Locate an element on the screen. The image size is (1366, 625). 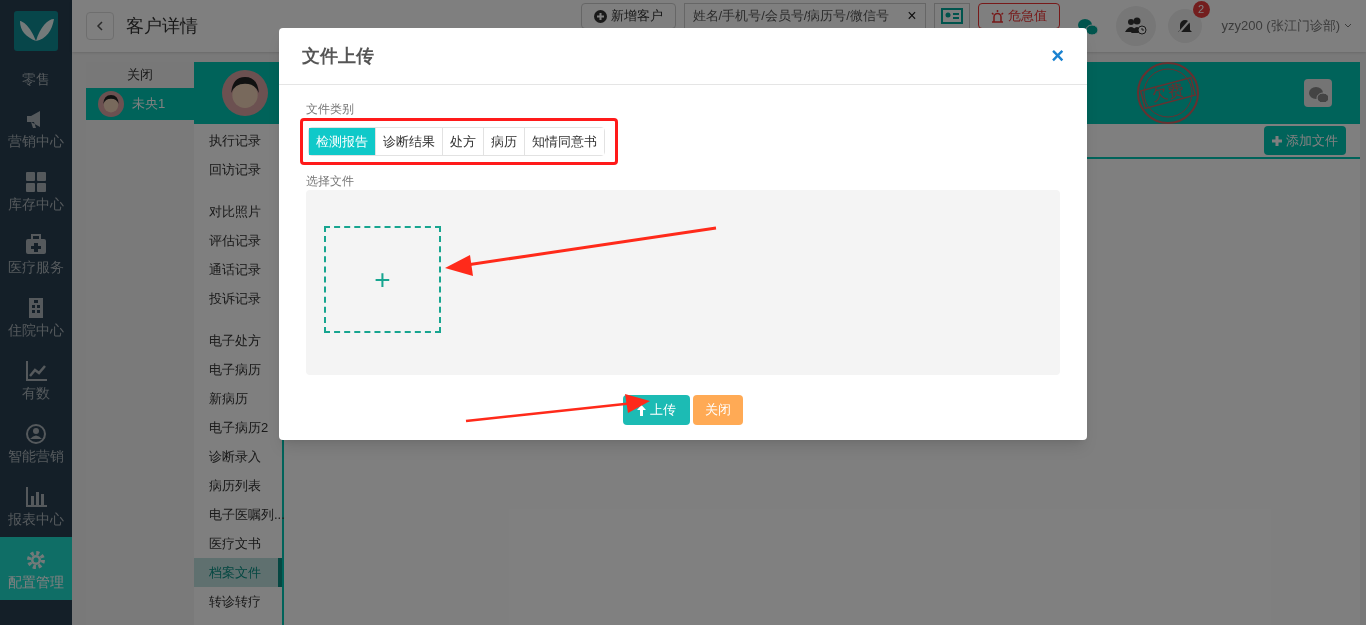
category-tab: 知情同意书 is located at coordinates (564, 141).